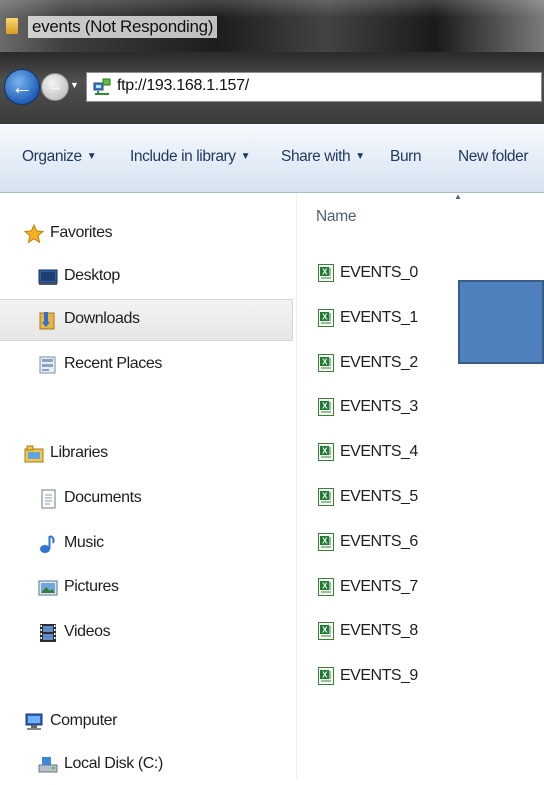 The height and width of the screenshot is (785, 544). Describe the element at coordinates (493, 157) in the screenshot. I see `new-folder-button: New folder` at that location.